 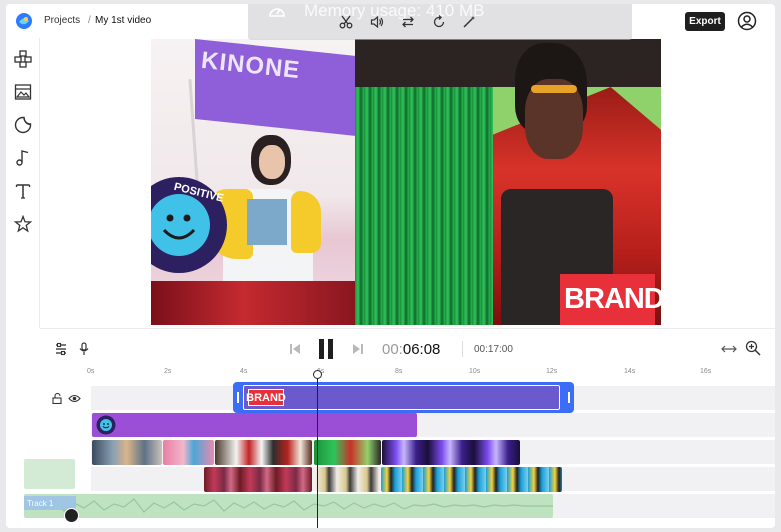 I want to click on text-clip-selected: BRAND, so click(x=403, y=397).